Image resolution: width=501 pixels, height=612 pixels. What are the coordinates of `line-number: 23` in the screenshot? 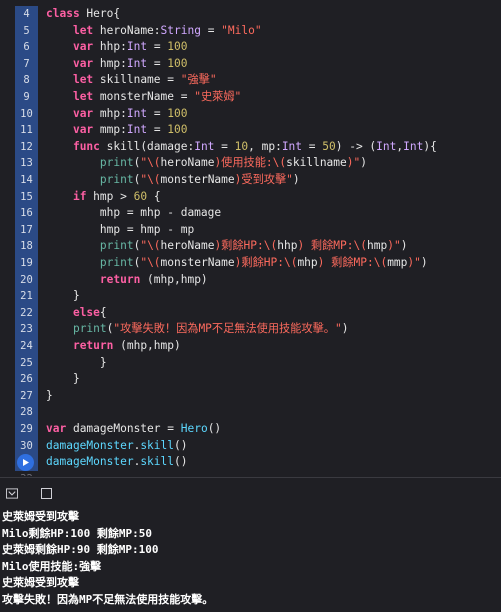 It's located at (26, 329).